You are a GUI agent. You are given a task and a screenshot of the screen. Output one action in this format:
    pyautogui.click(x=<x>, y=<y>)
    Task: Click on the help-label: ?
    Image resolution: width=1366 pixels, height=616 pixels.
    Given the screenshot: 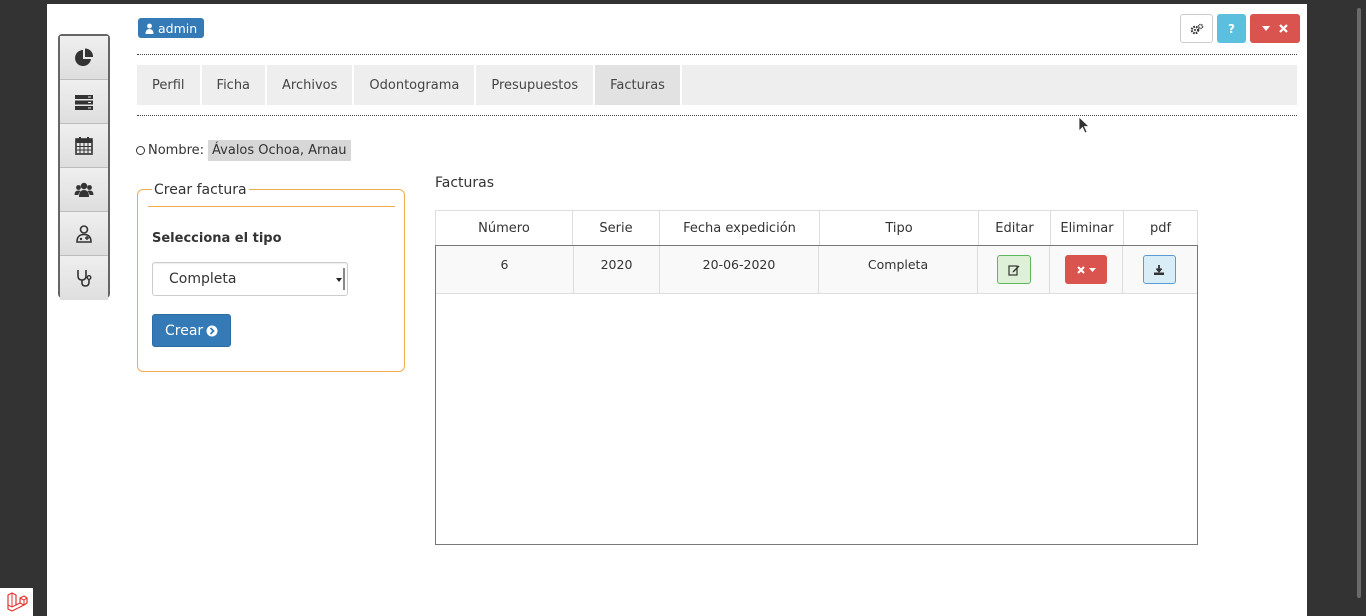 What is the action you would take?
    pyautogui.click(x=1231, y=28)
    